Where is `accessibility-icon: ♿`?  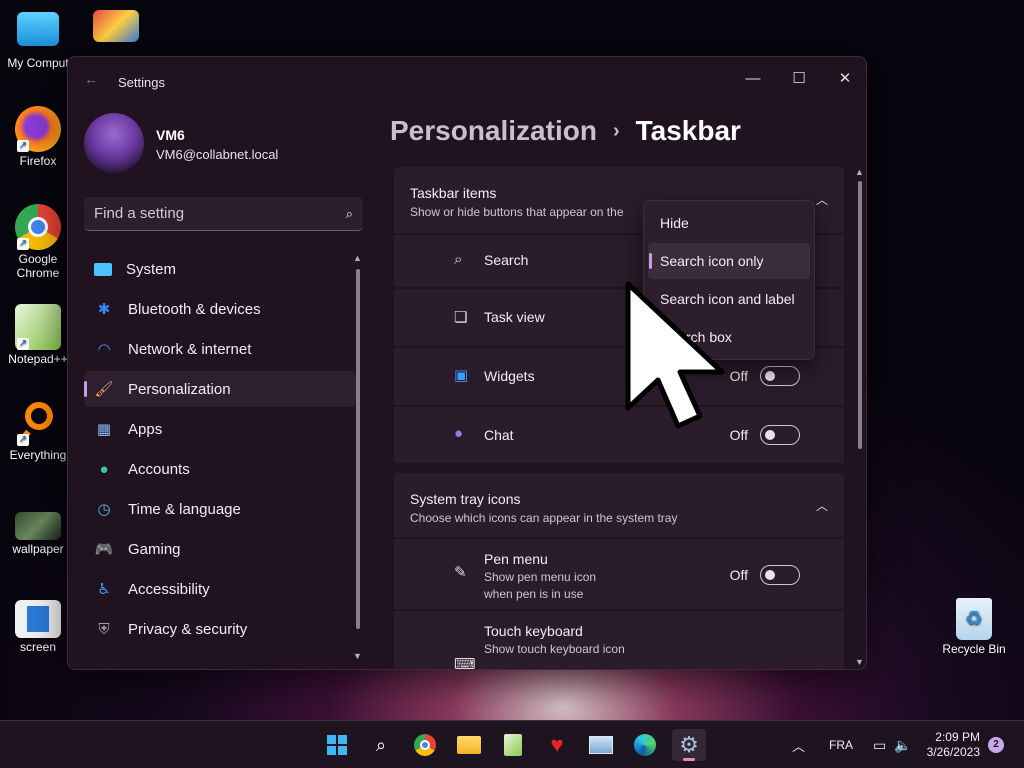
accessibility-icon: ♿ is located at coordinates (104, 589).